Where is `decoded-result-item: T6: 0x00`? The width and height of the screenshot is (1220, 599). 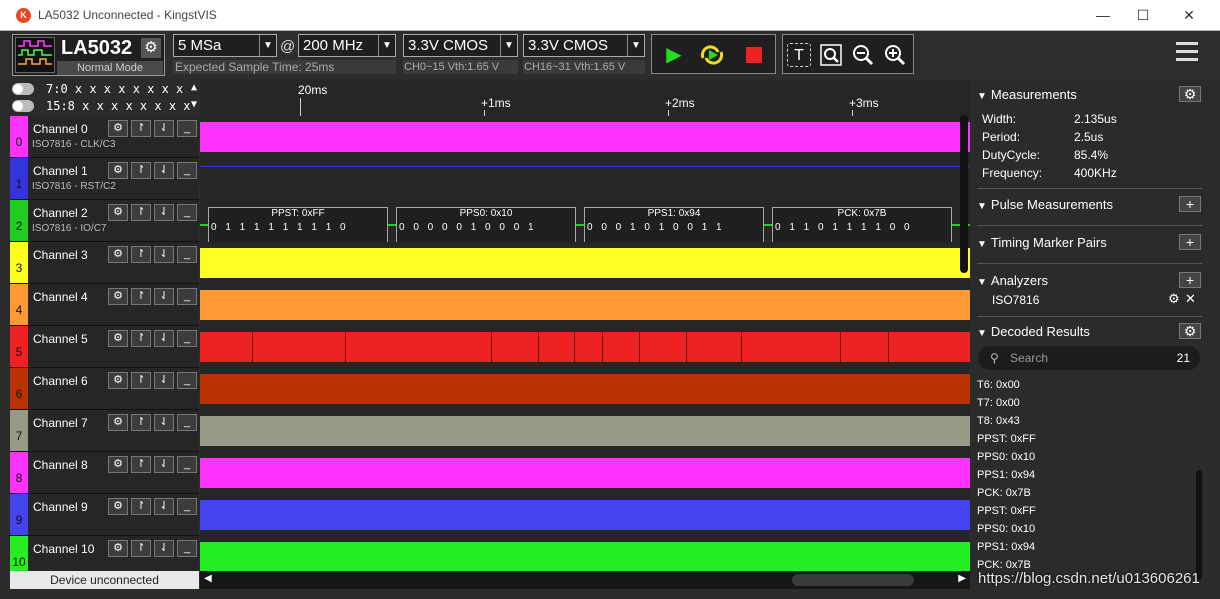 decoded-result-item: T6: 0x00 is located at coordinates (1087, 385).